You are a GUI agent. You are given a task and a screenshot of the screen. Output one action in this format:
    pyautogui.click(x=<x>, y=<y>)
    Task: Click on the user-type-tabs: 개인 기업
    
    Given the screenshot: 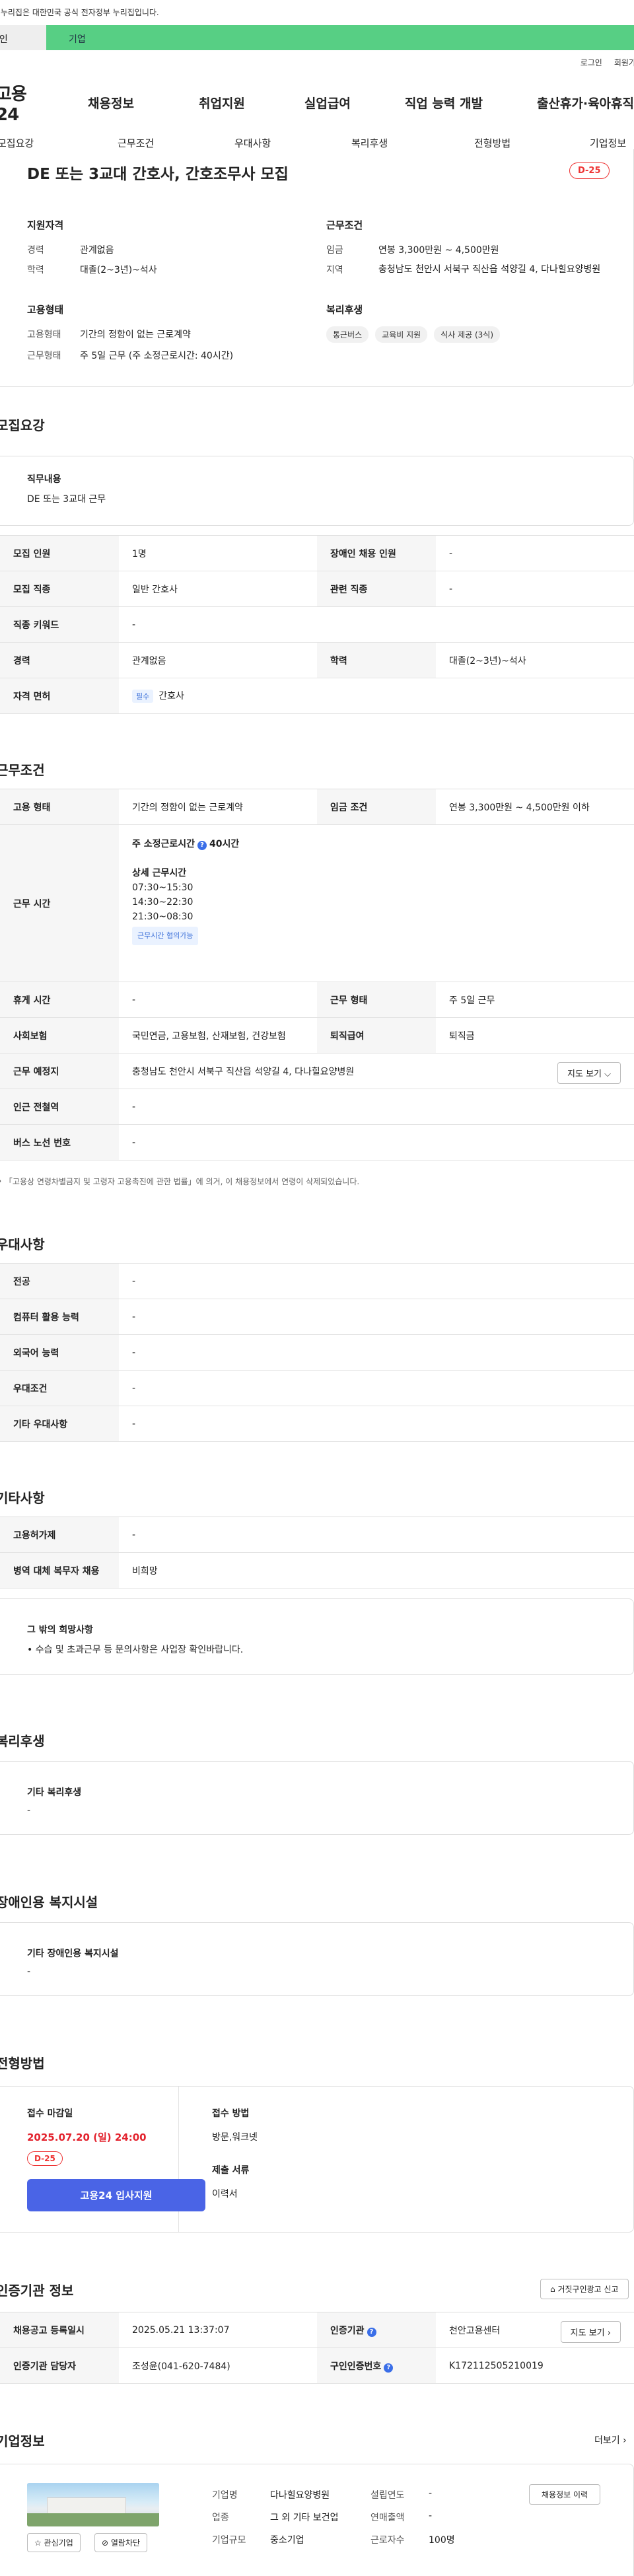 What is the action you would take?
    pyautogui.click(x=317, y=37)
    